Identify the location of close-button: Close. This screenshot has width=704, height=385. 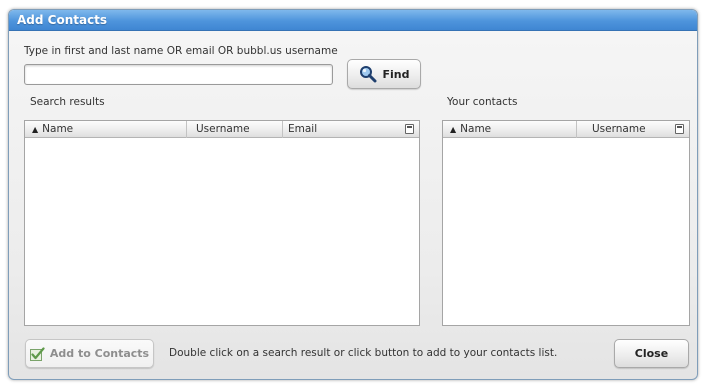
(651, 353).